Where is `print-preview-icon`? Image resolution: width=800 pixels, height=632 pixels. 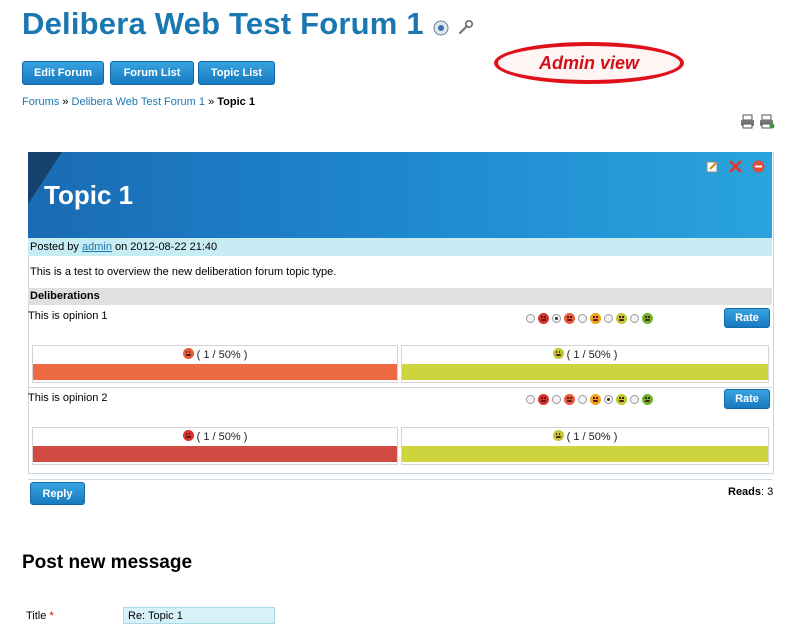
print-preview-icon is located at coordinates (767, 124).